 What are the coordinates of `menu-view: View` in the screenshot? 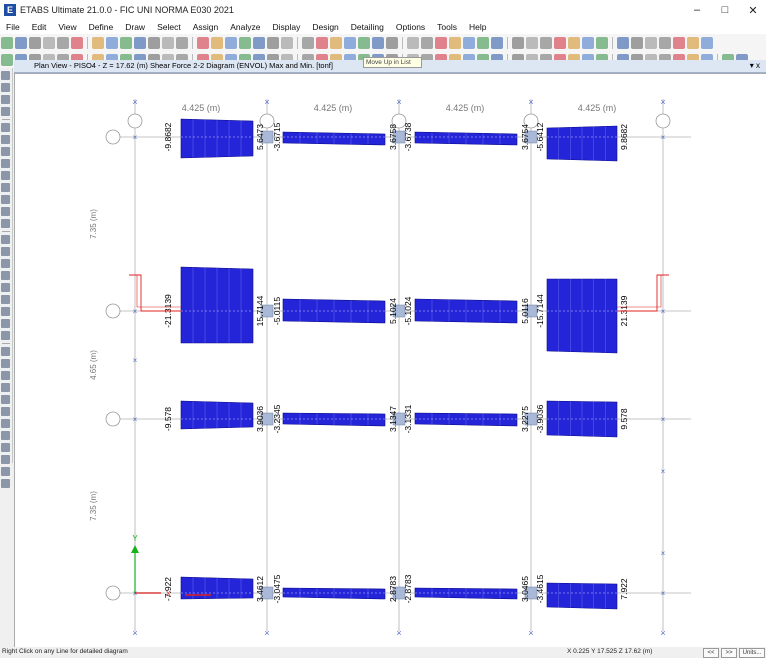 It's located at (67, 27).